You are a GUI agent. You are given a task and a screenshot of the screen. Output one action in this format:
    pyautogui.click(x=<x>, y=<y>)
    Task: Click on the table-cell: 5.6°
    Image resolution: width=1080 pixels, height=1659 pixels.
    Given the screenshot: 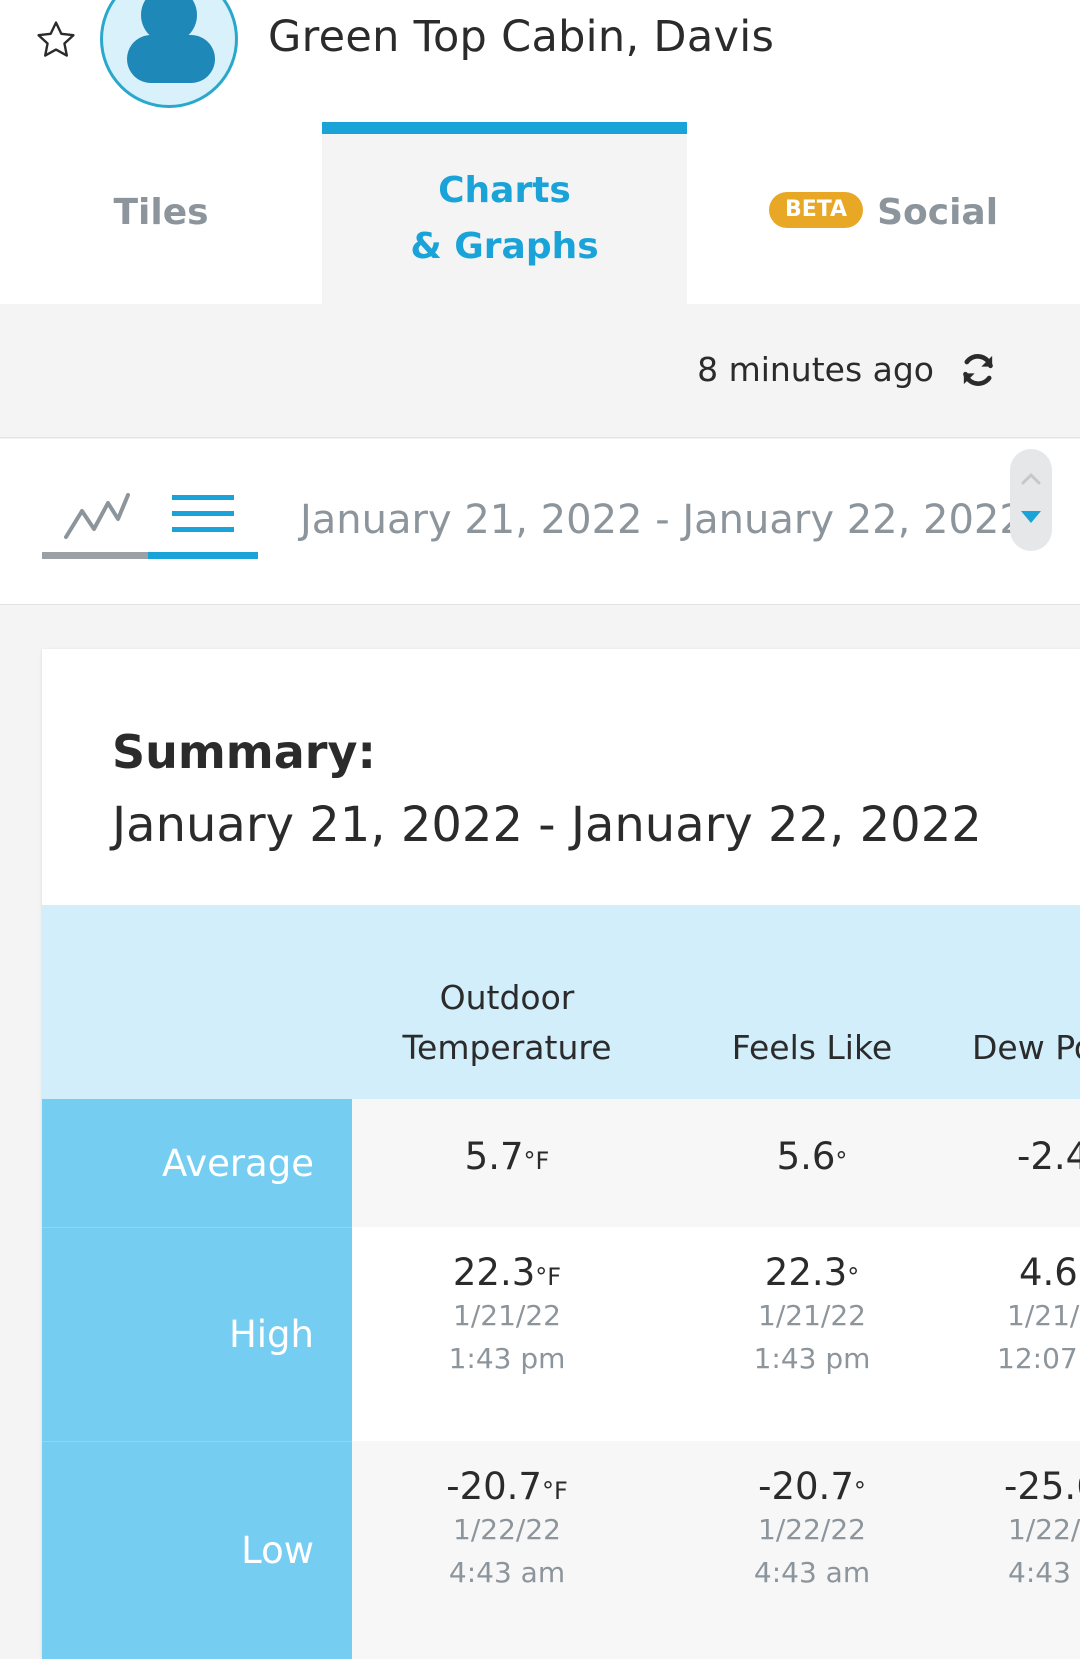 What is the action you would take?
    pyautogui.click(x=812, y=1156)
    